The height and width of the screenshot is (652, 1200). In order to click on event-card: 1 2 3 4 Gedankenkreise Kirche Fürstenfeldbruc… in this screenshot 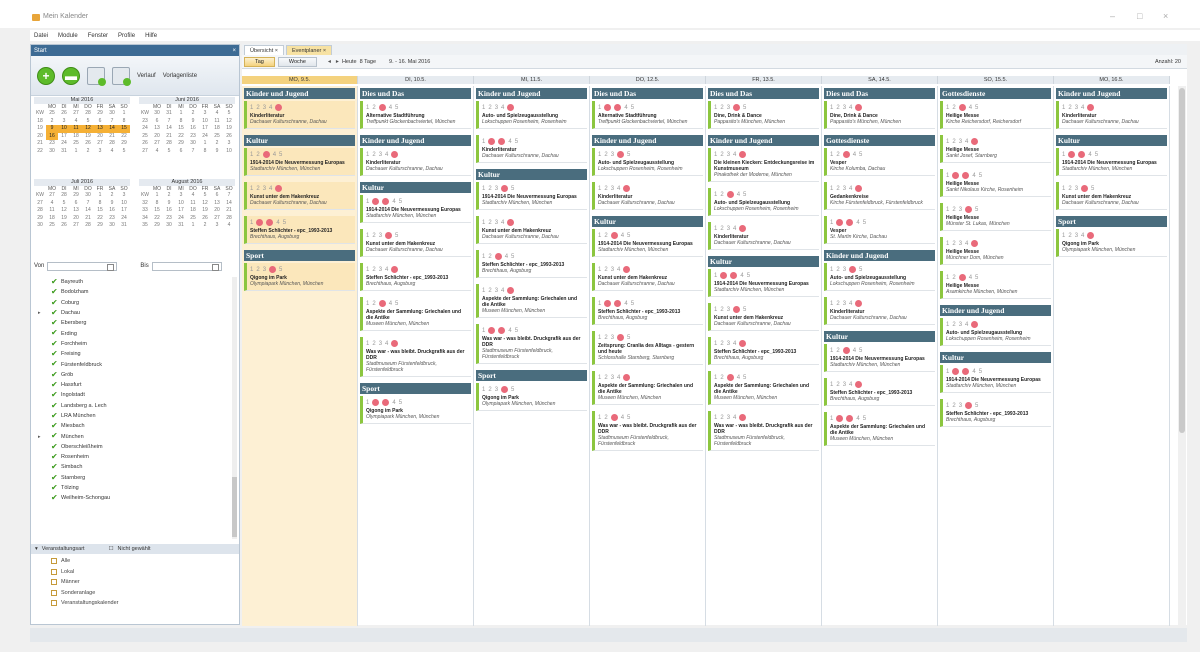, I will do `click(879, 196)`.